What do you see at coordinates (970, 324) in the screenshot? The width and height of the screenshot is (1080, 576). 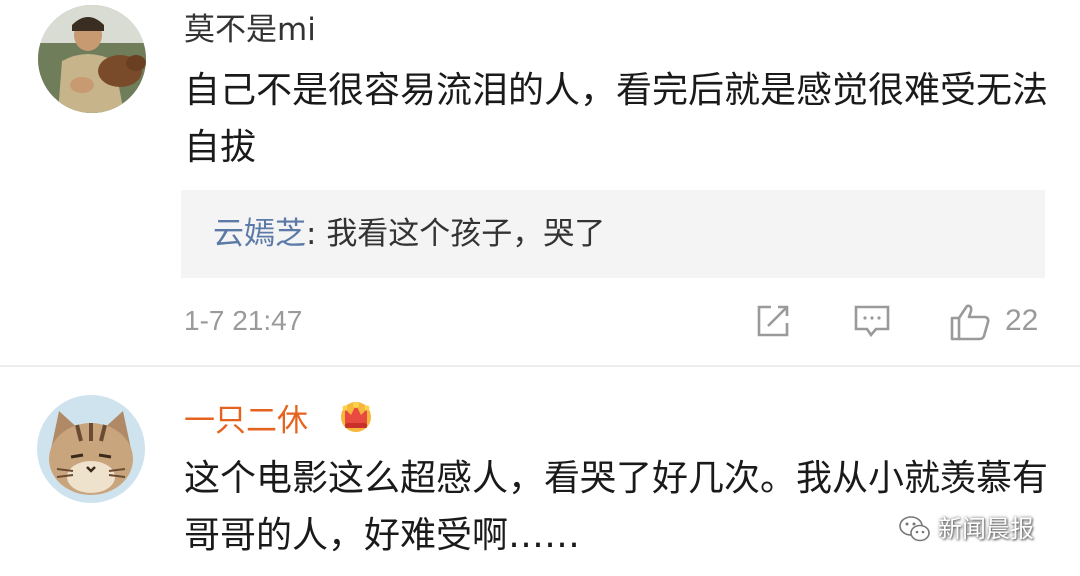 I see `like-icon` at bounding box center [970, 324].